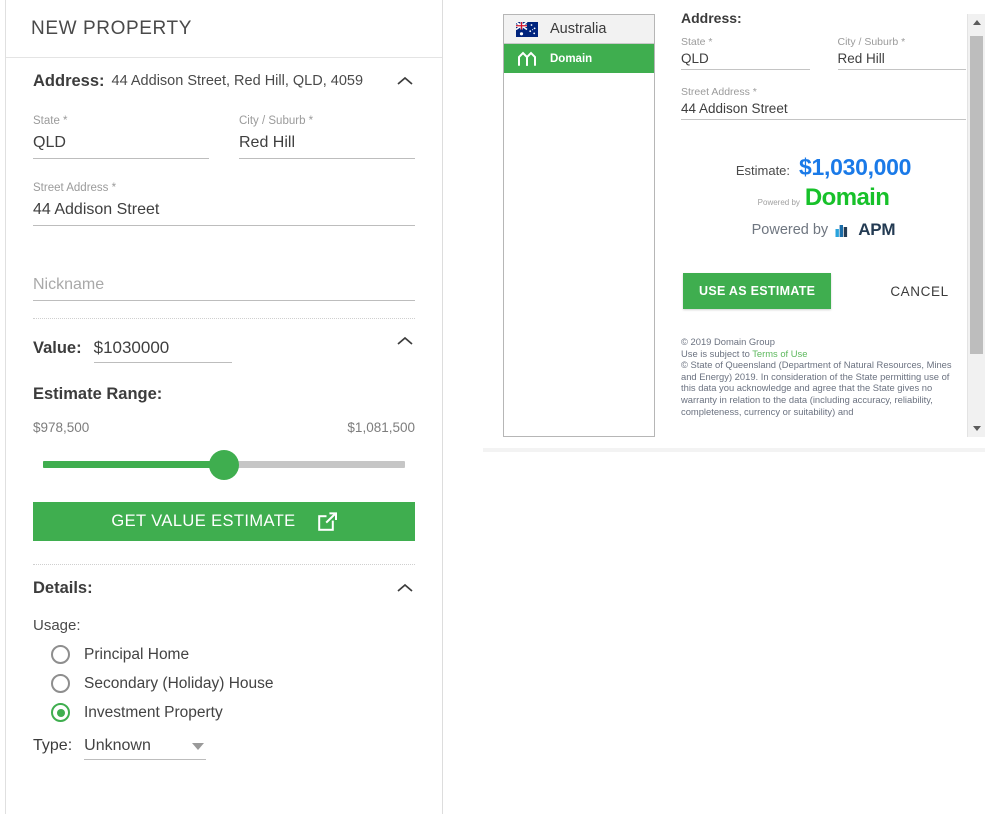  I want to click on scrollbar-thumb, so click(976, 195).